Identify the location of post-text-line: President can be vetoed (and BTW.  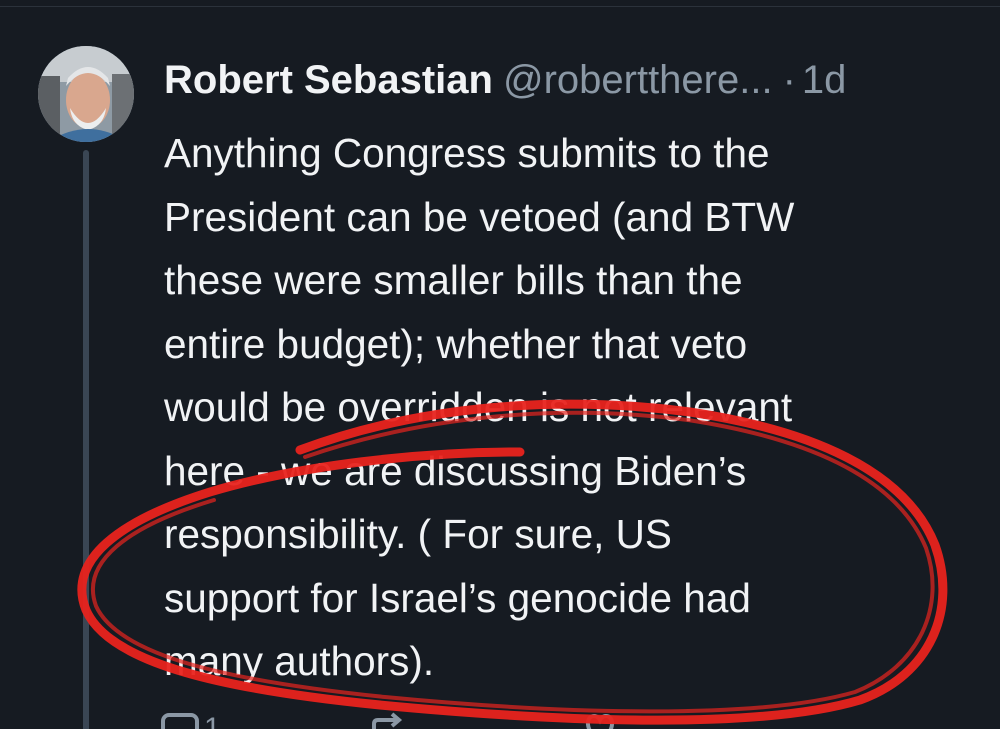
(479, 216).